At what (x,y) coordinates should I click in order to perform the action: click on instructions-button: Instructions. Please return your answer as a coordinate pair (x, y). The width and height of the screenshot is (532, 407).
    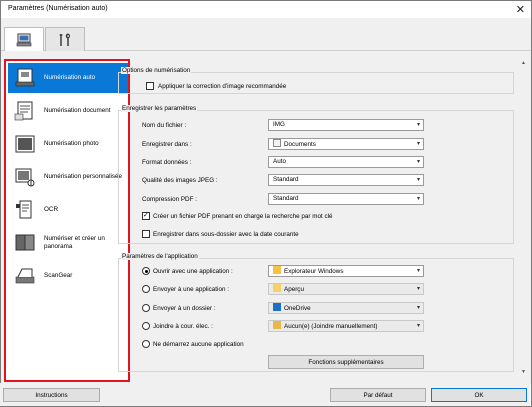
    Looking at the image, I should click on (51, 395).